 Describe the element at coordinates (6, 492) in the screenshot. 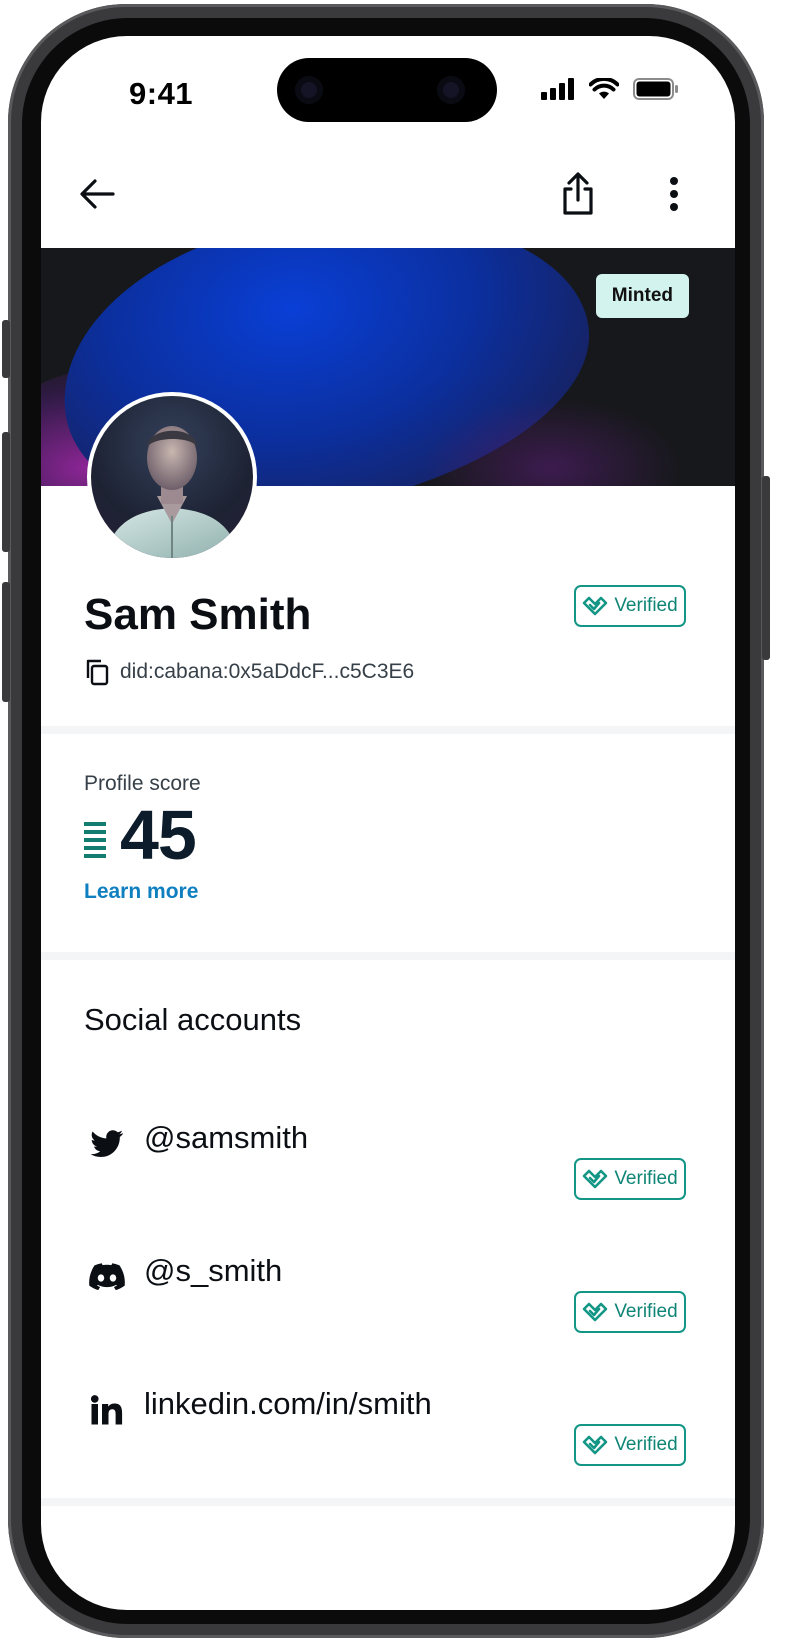

I see `volume-down-button` at that location.